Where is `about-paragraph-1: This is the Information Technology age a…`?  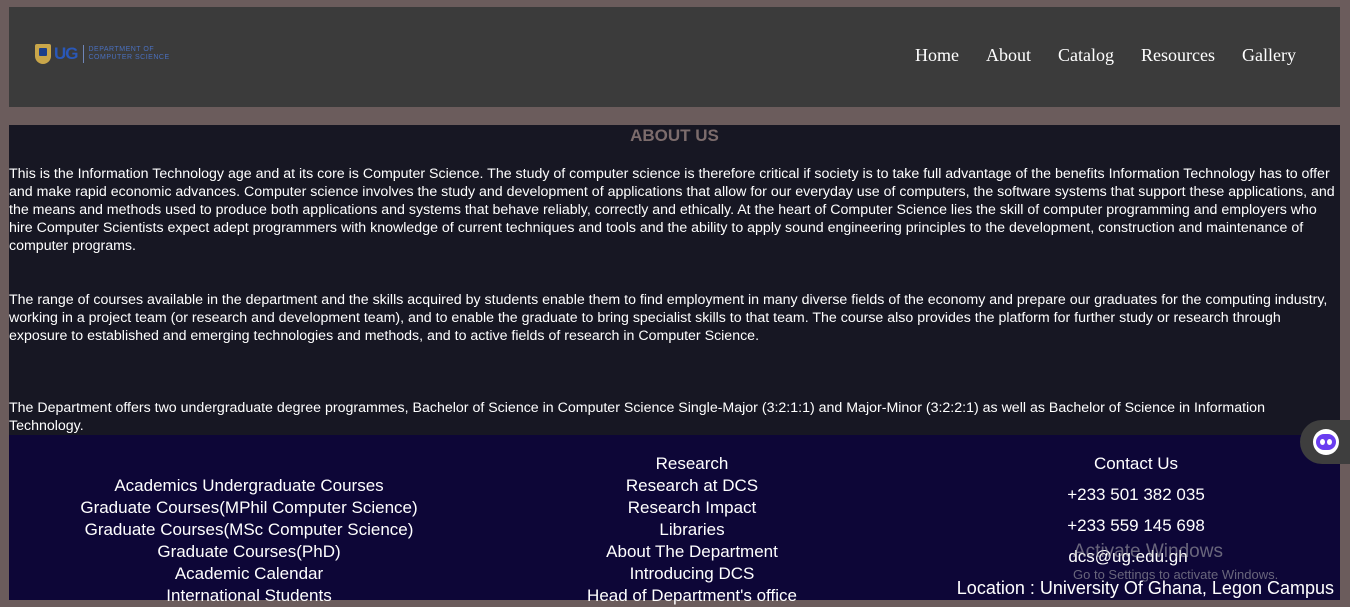
about-paragraph-1: This is the Information Technology age a… is located at coordinates (672, 210).